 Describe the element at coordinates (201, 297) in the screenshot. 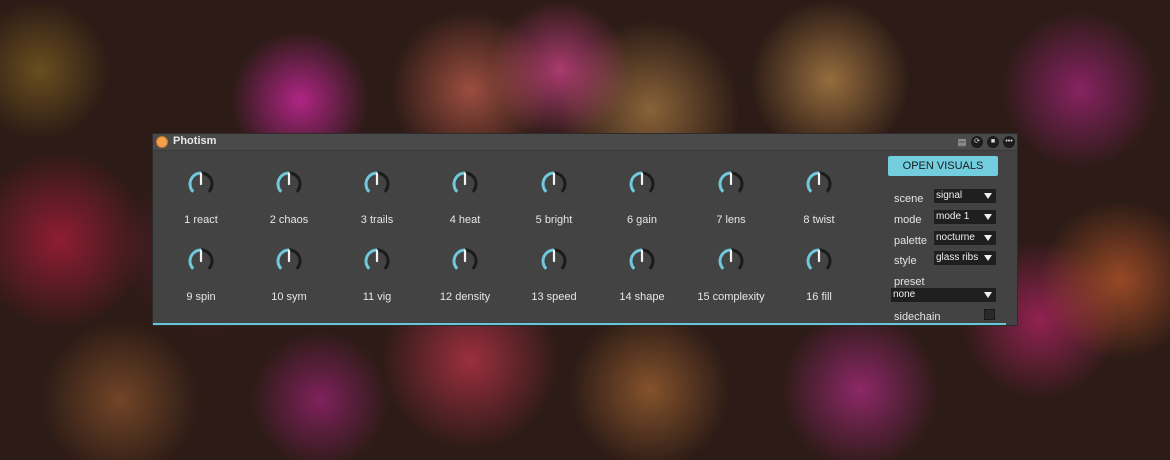

I see `knob-label-9: 9 spin` at that location.